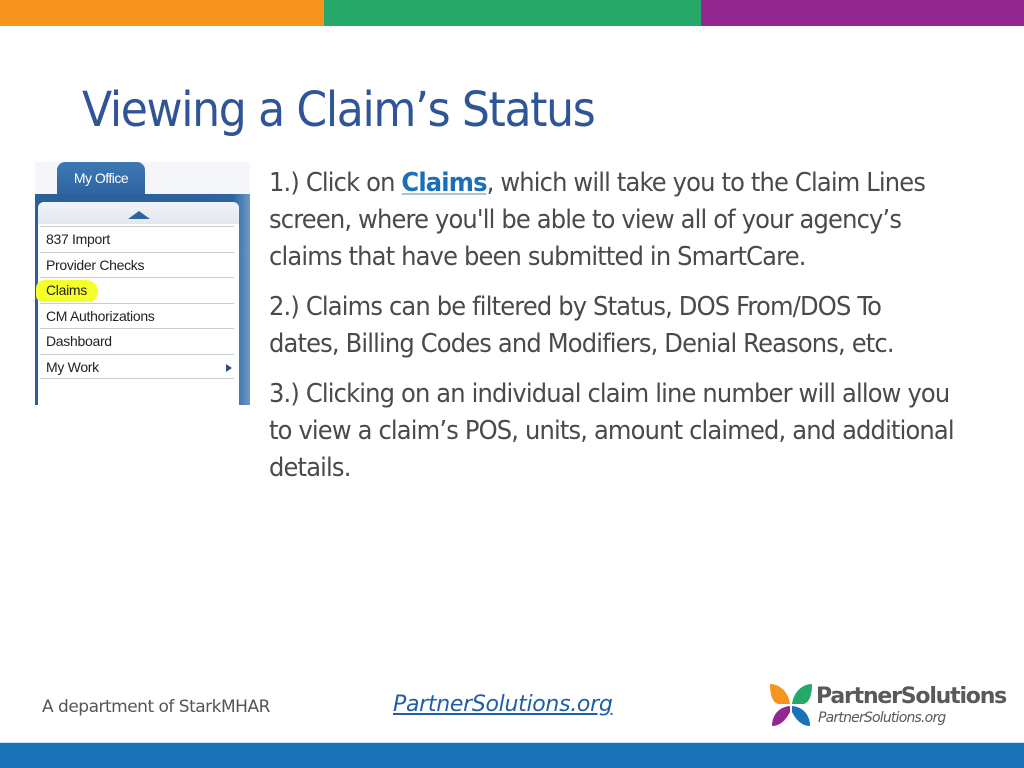 This screenshot has height=768, width=1024. Describe the element at coordinates (78, 239) in the screenshot. I see `menu-item-label: 837 Import` at that location.